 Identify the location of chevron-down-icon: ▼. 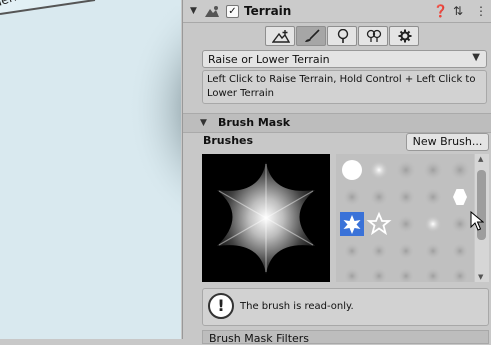
(476, 57).